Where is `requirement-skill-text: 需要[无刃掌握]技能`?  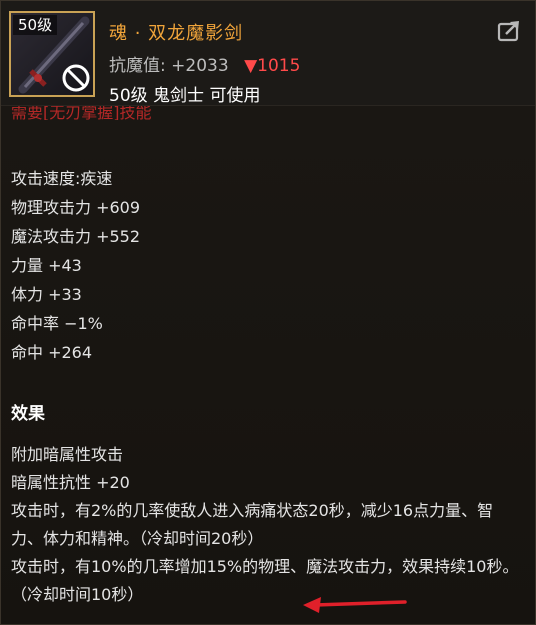 requirement-skill-text: 需要[无刃掌握]技能 is located at coordinates (81, 113).